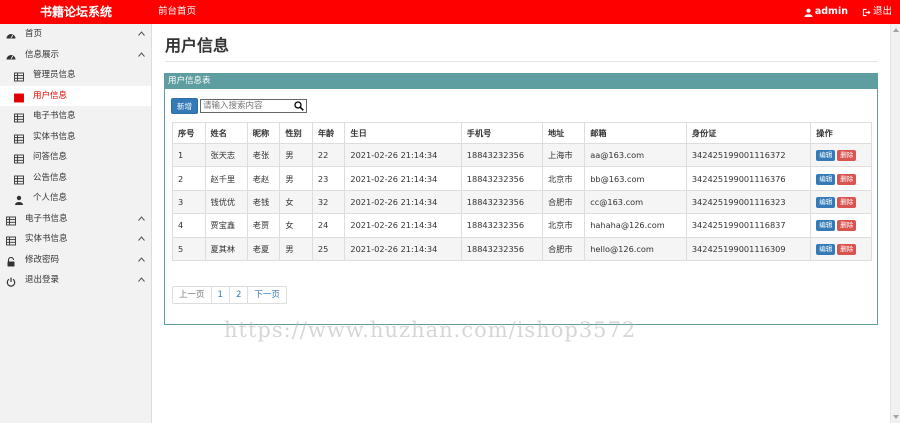 The image size is (900, 423). What do you see at coordinates (296, 202) in the screenshot?
I see `table-cell: 女` at bounding box center [296, 202].